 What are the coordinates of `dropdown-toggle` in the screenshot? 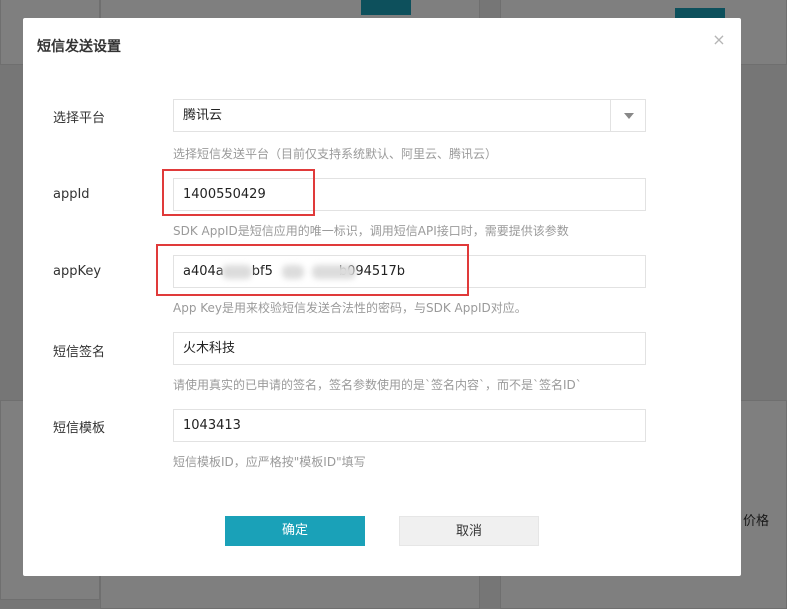 It's located at (627, 115).